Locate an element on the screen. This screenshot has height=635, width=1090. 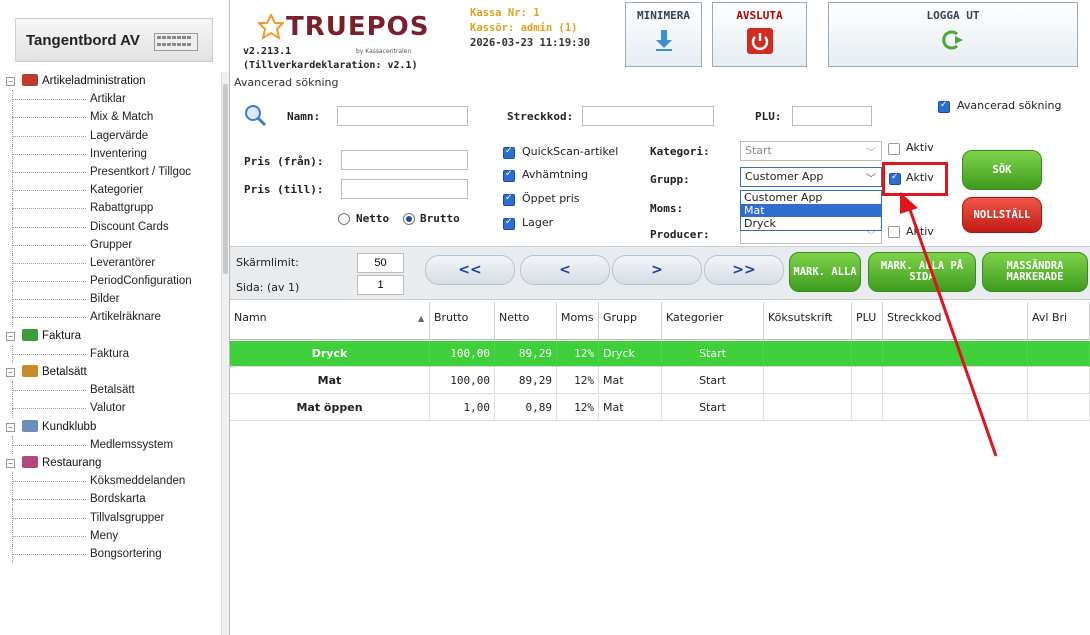
first-page-button: << is located at coordinates (470, 270).